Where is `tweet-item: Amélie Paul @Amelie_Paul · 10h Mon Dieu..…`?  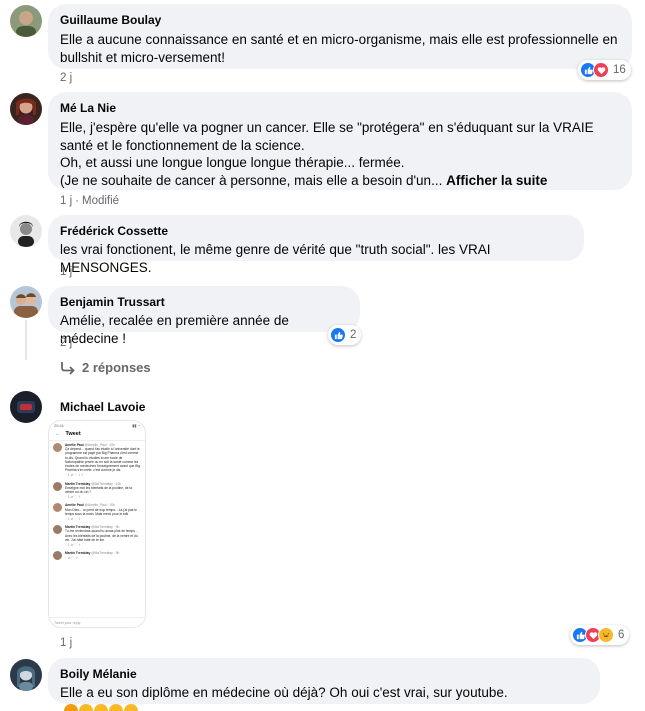
tweet-item: Amélie Paul @Amelie_Paul · 10h Mon Dieu..… is located at coordinates (97, 512).